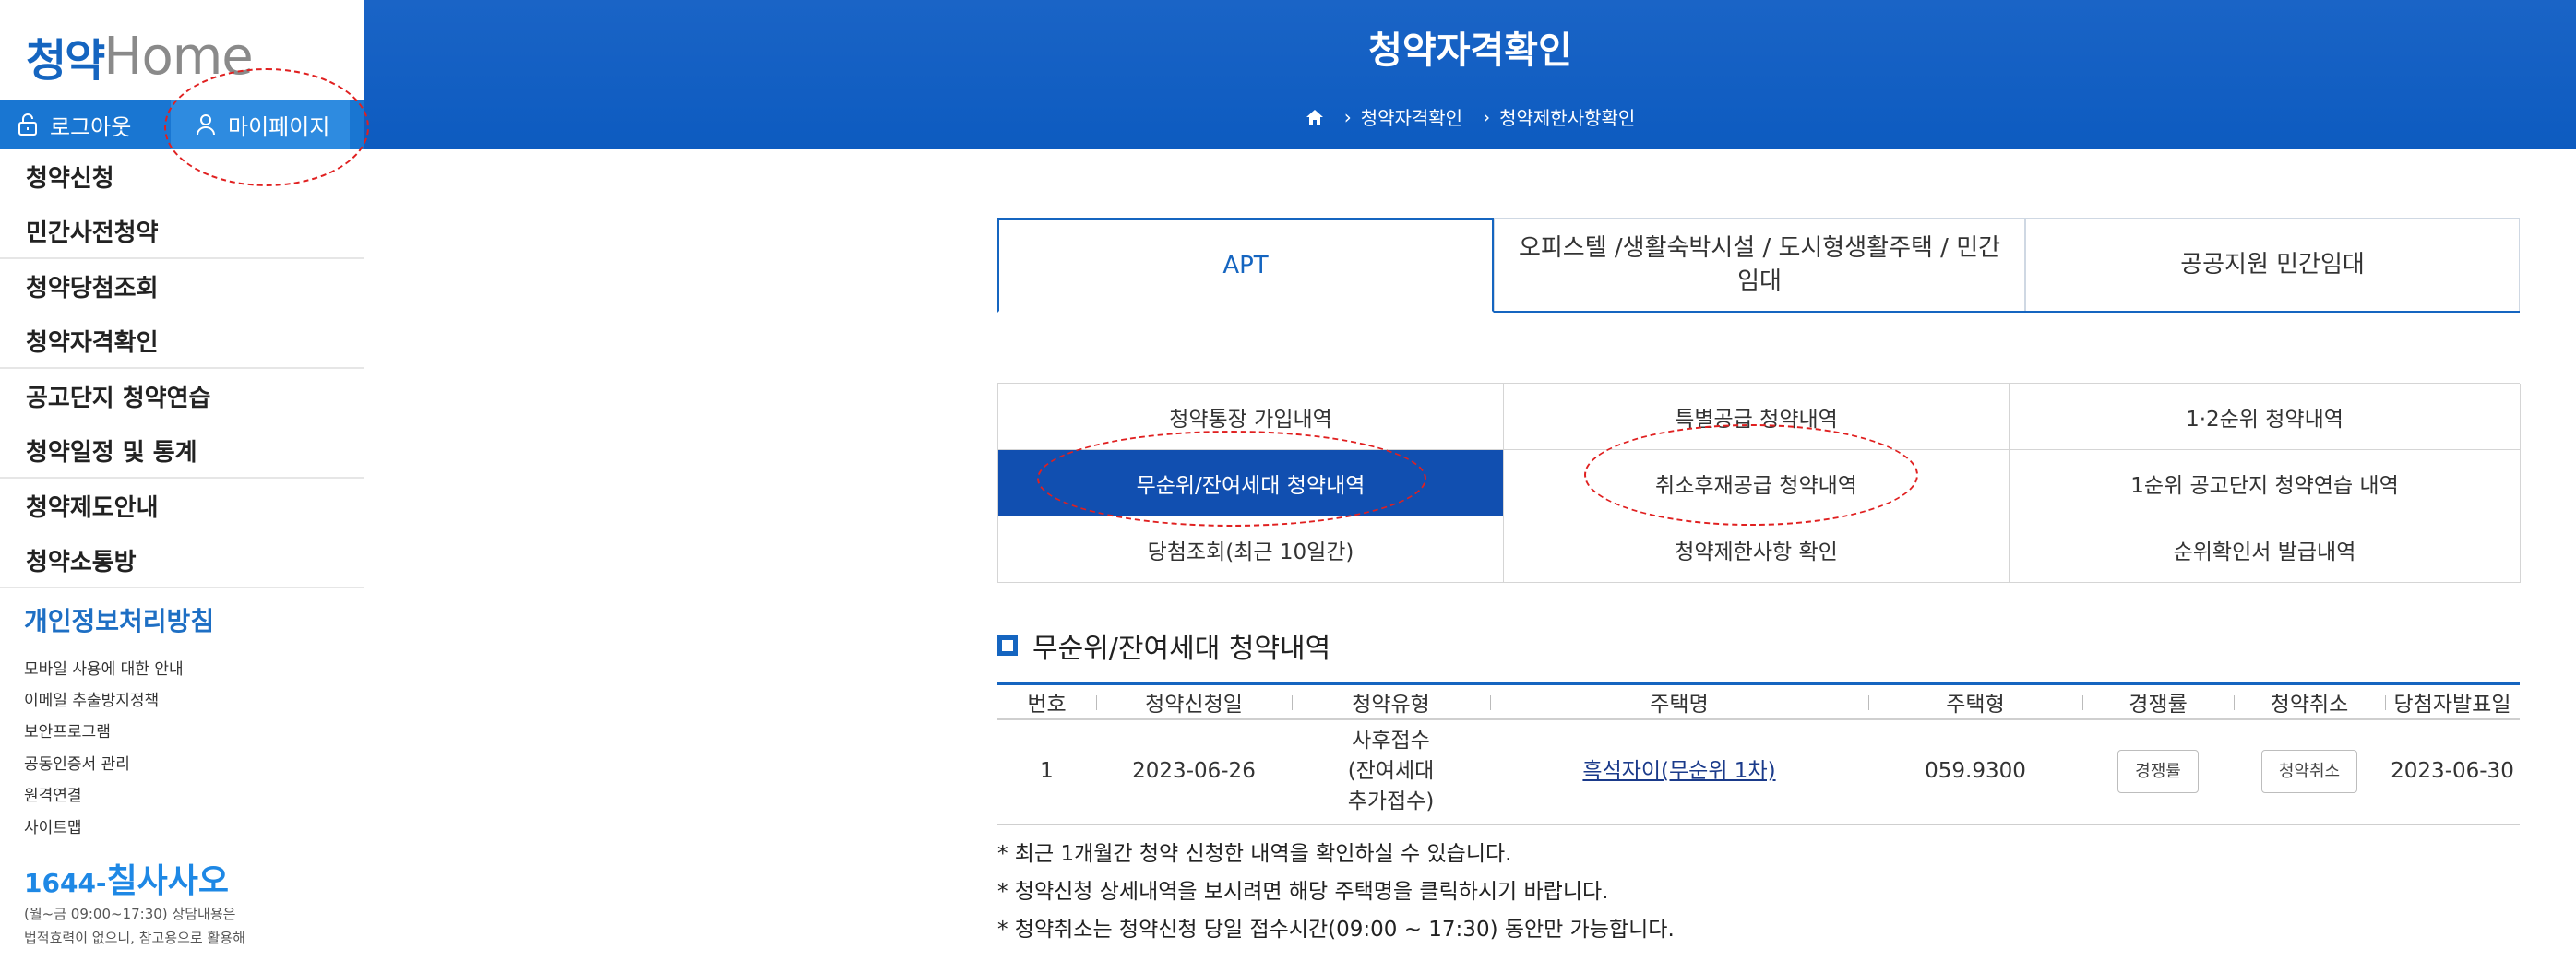  What do you see at coordinates (1245, 265) in the screenshot?
I see `tab-apt: APT` at bounding box center [1245, 265].